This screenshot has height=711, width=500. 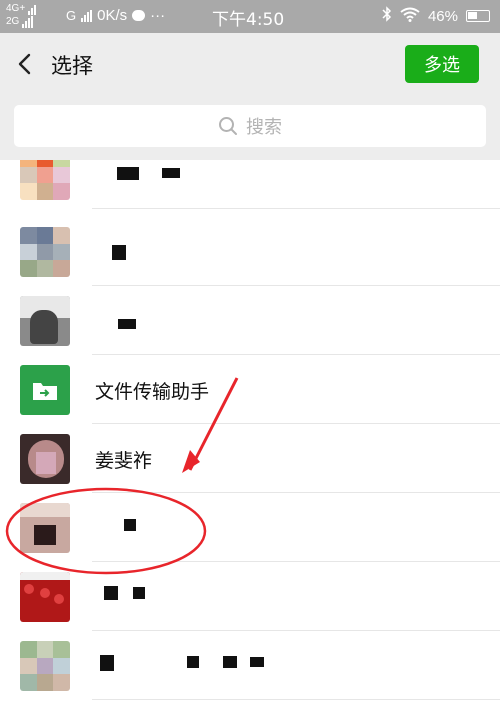 I want to click on network-4g-label: 4G+, so click(x=16, y=8).